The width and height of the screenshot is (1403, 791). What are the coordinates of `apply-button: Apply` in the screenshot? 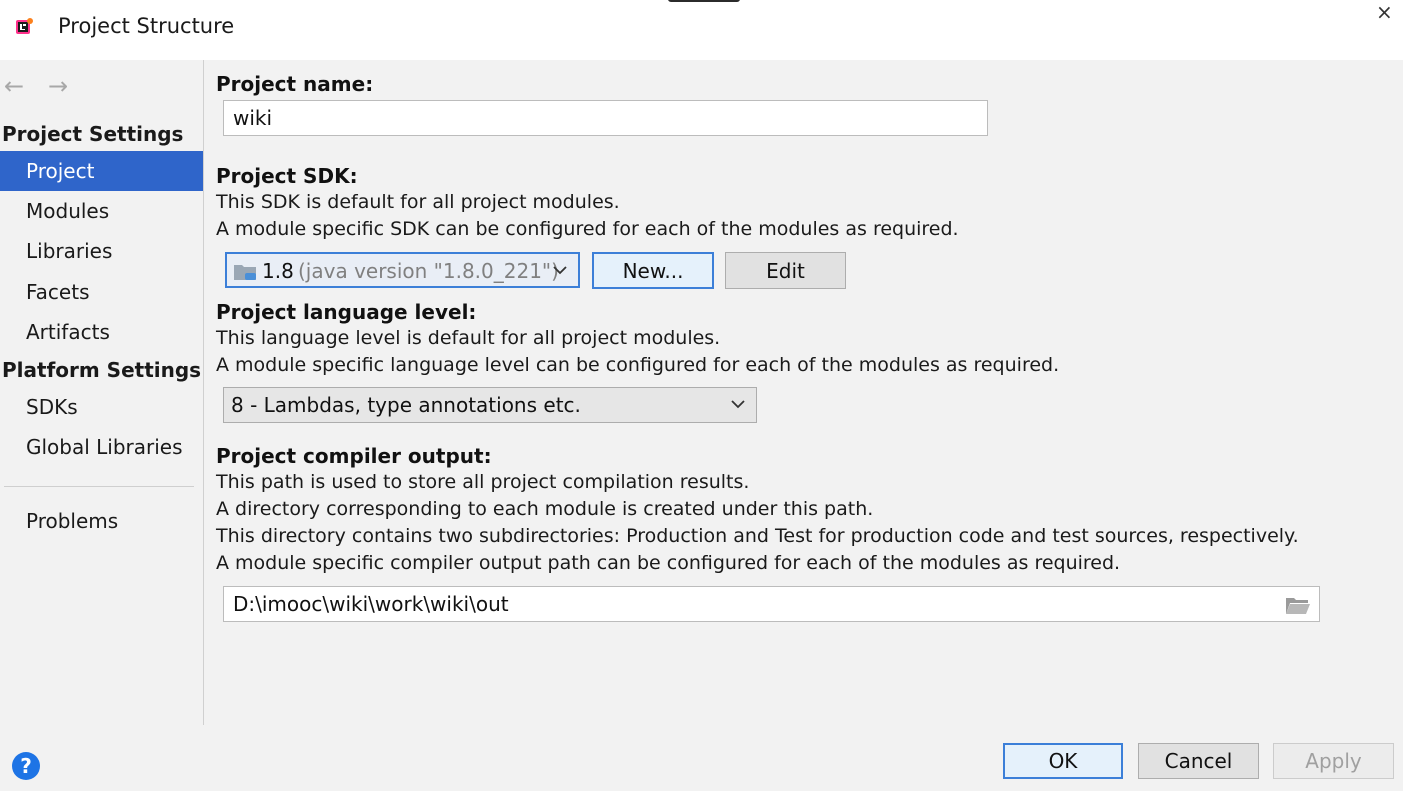 It's located at (1333, 761).